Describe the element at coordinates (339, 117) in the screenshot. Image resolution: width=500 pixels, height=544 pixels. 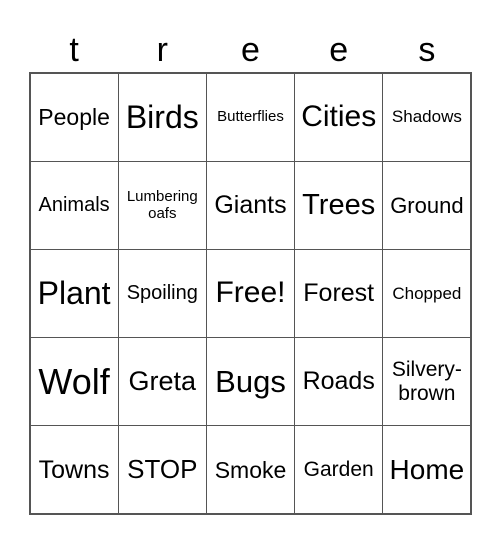
I see `bingo-cell: Cities` at that location.